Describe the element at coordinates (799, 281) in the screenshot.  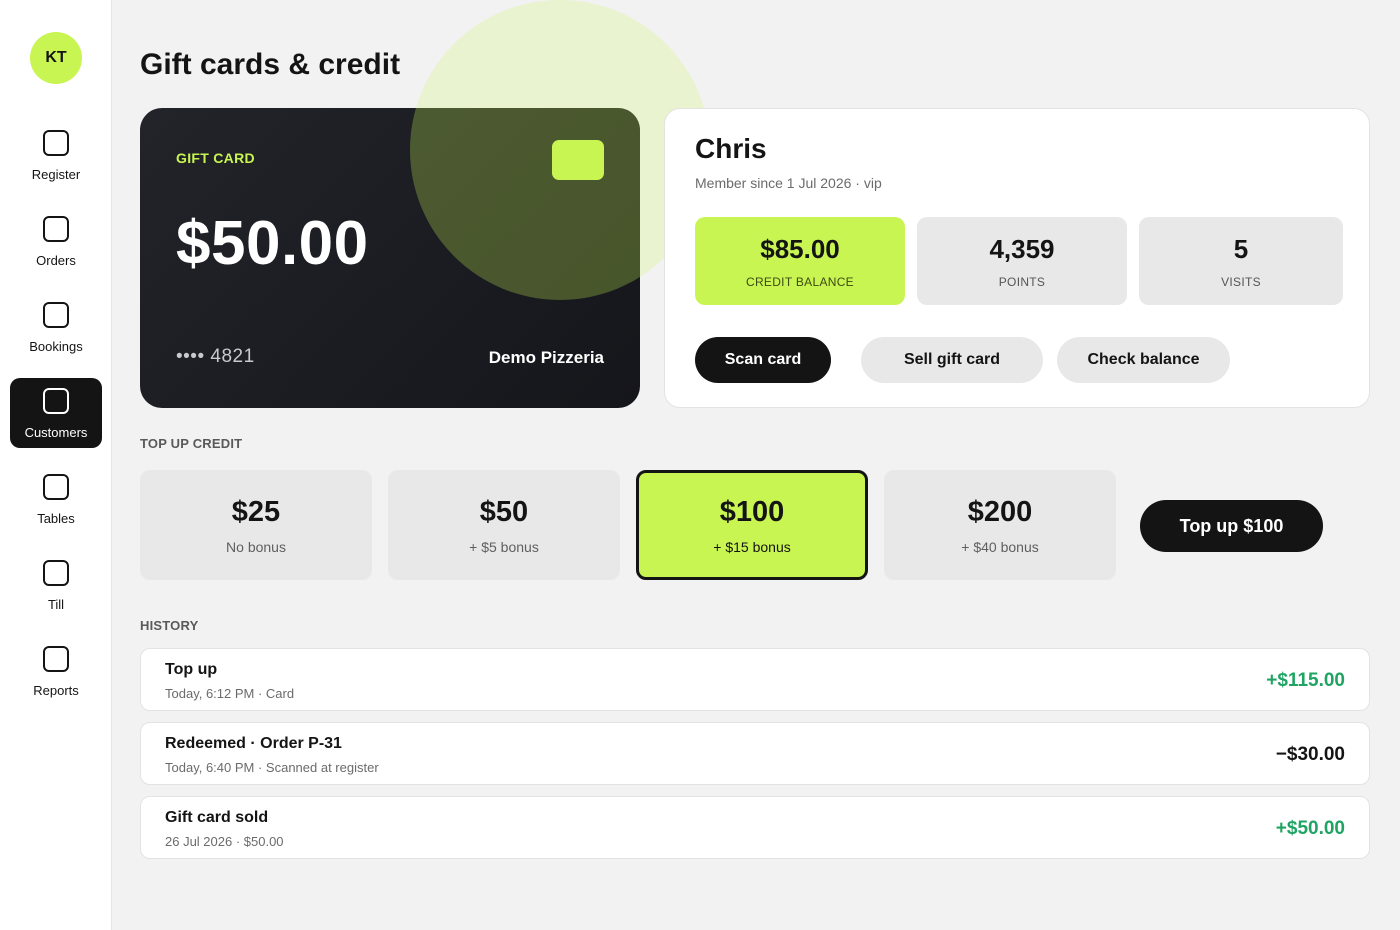
I see `stat-label: CREDIT BALANCE` at that location.